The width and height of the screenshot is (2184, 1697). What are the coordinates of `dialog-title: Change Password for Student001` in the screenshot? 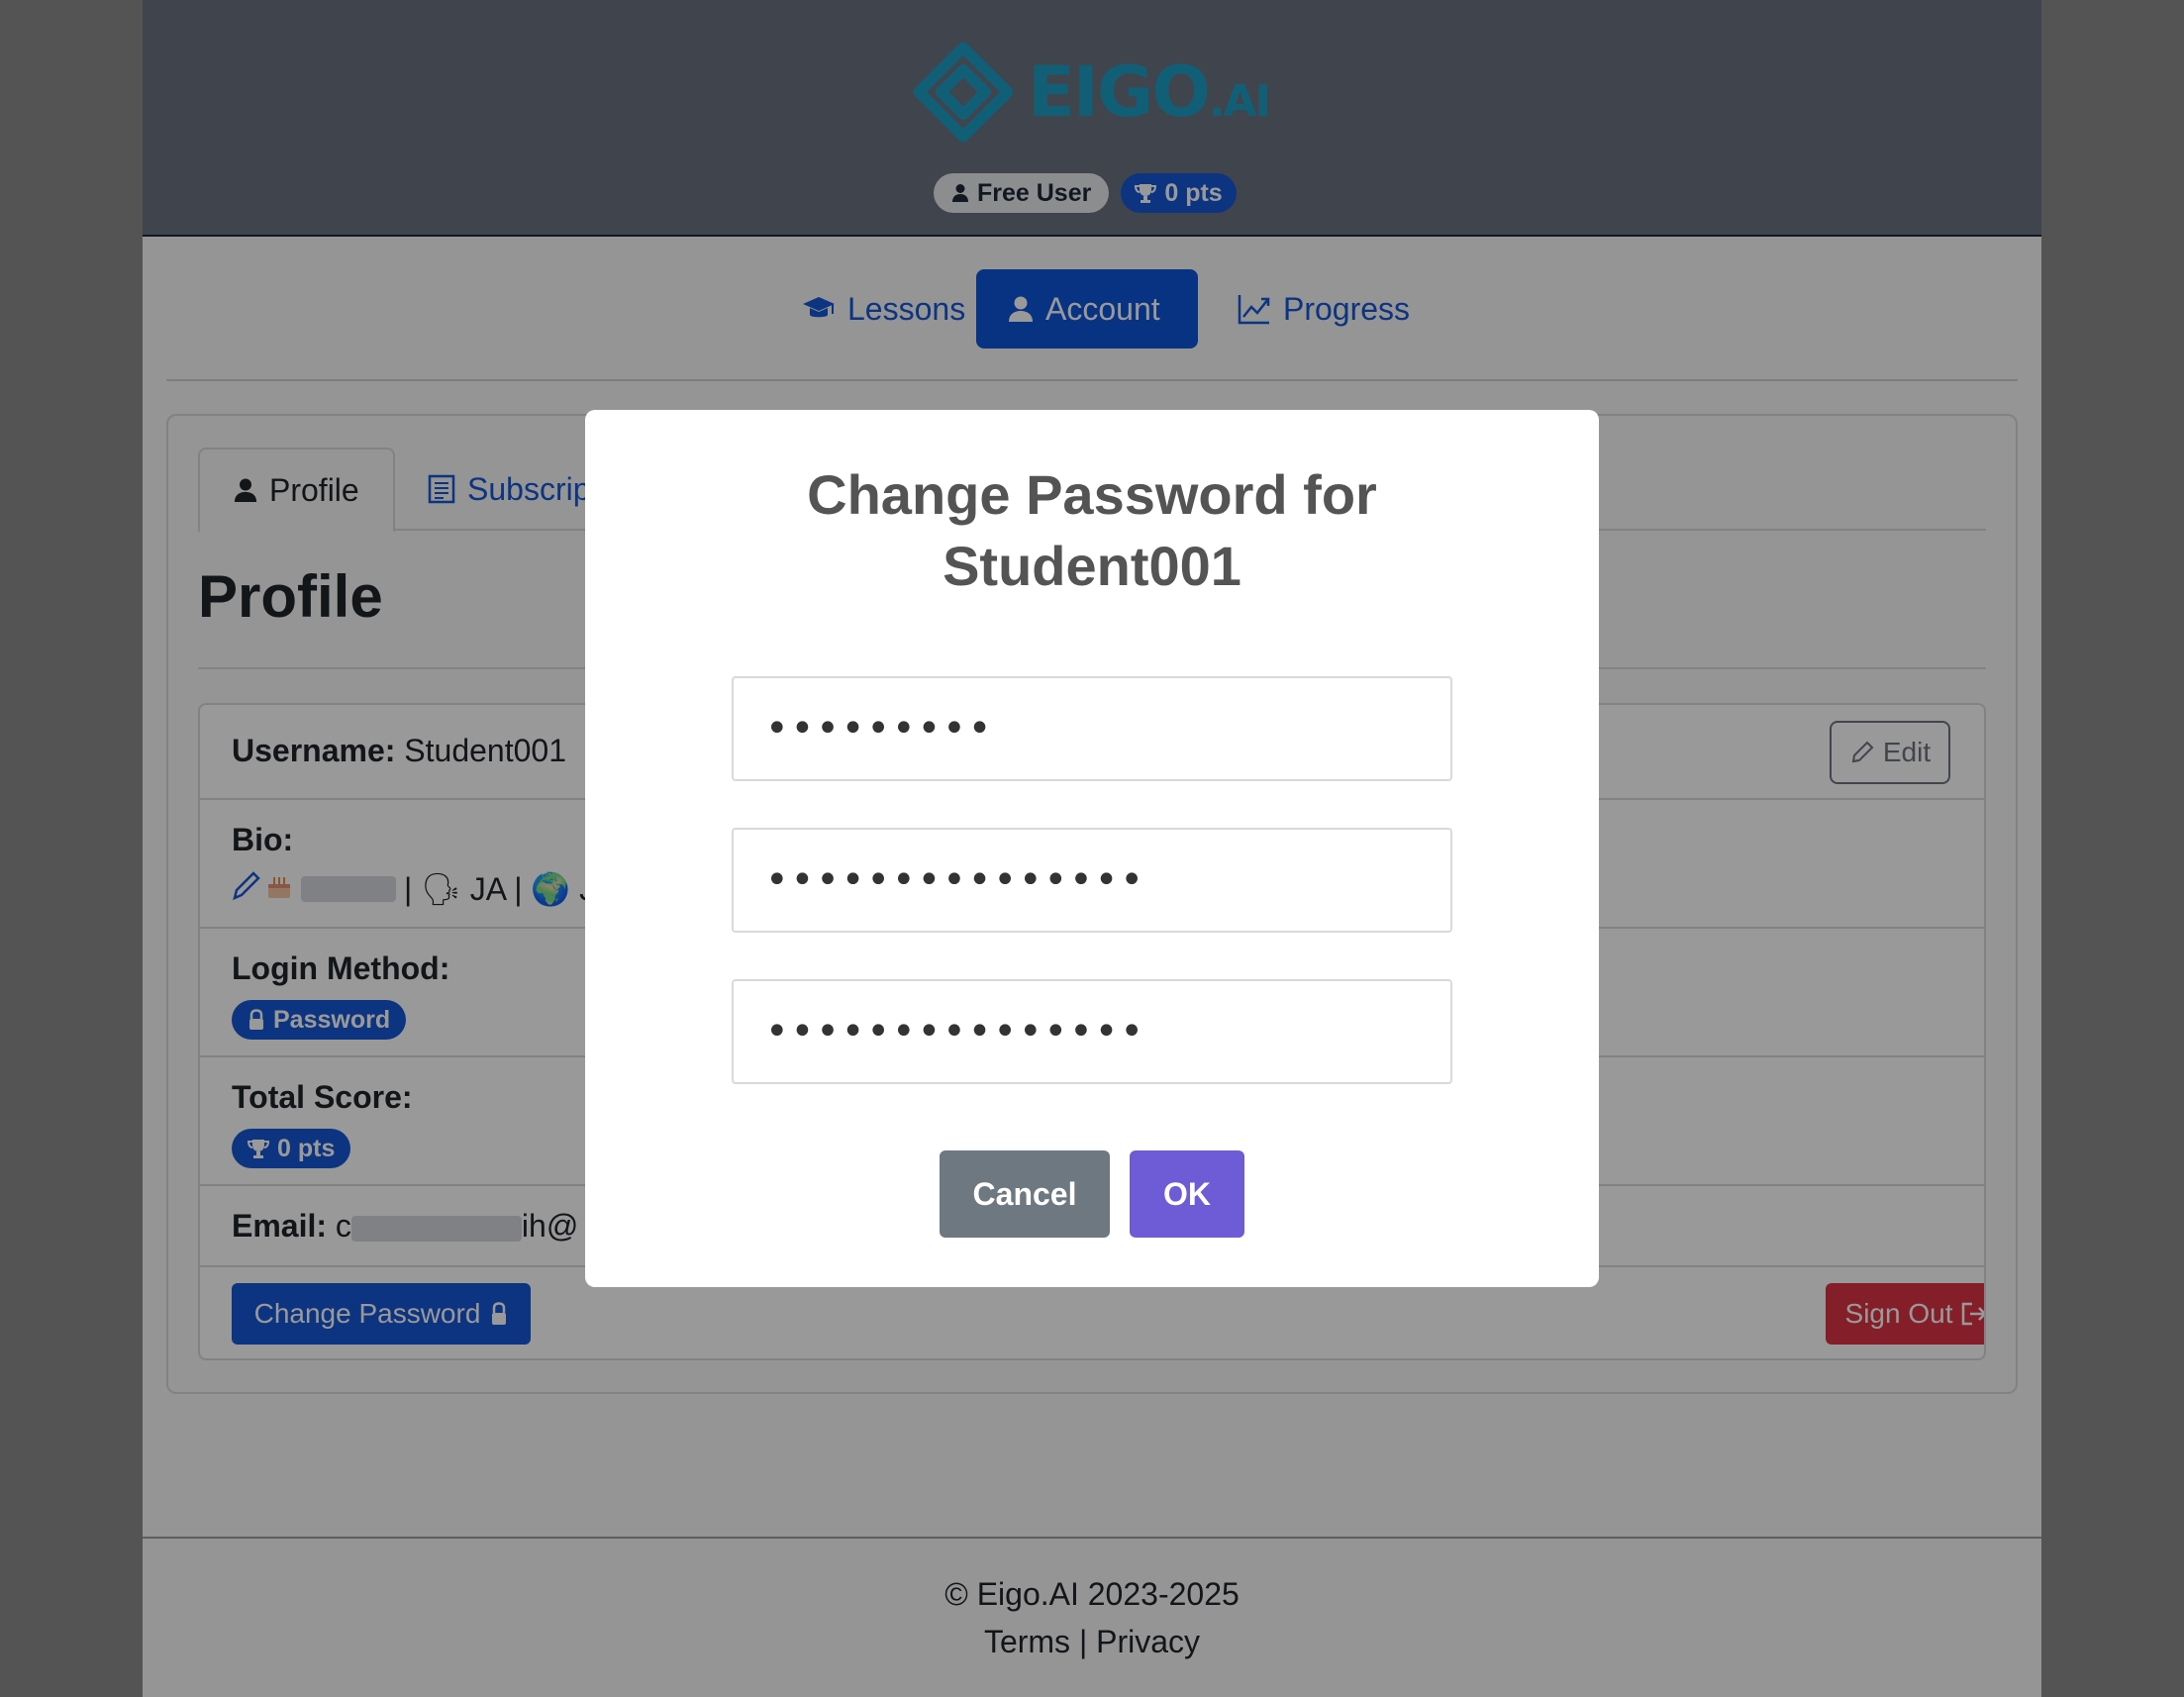 It's located at (1092, 530).